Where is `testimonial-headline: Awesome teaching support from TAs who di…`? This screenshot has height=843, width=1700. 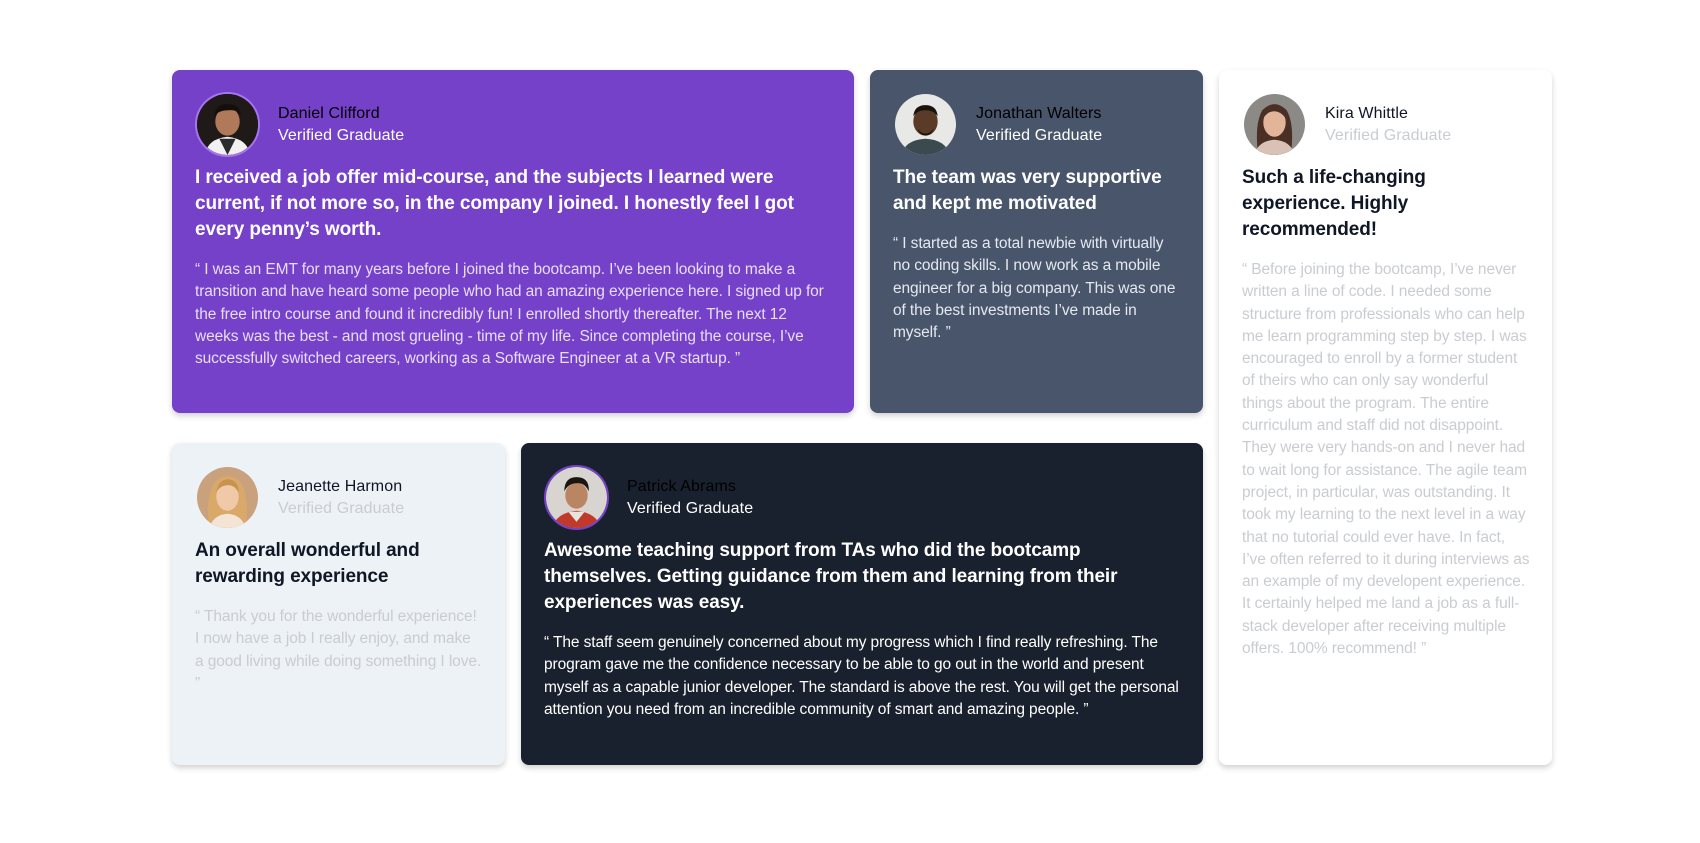
testimonial-headline: Awesome teaching support from TAs who di… is located at coordinates (831, 576).